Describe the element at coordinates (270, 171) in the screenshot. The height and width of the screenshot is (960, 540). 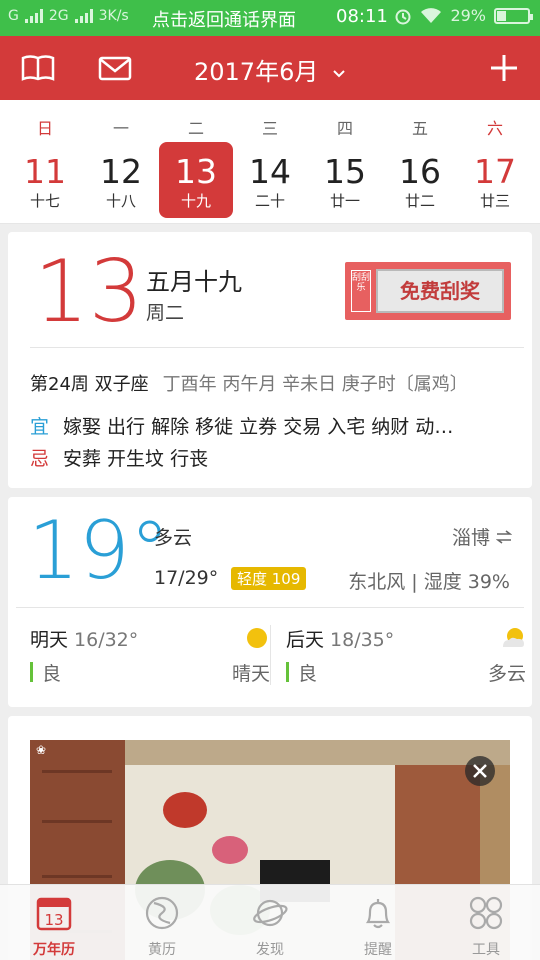
I see `day-number: 14` at that location.